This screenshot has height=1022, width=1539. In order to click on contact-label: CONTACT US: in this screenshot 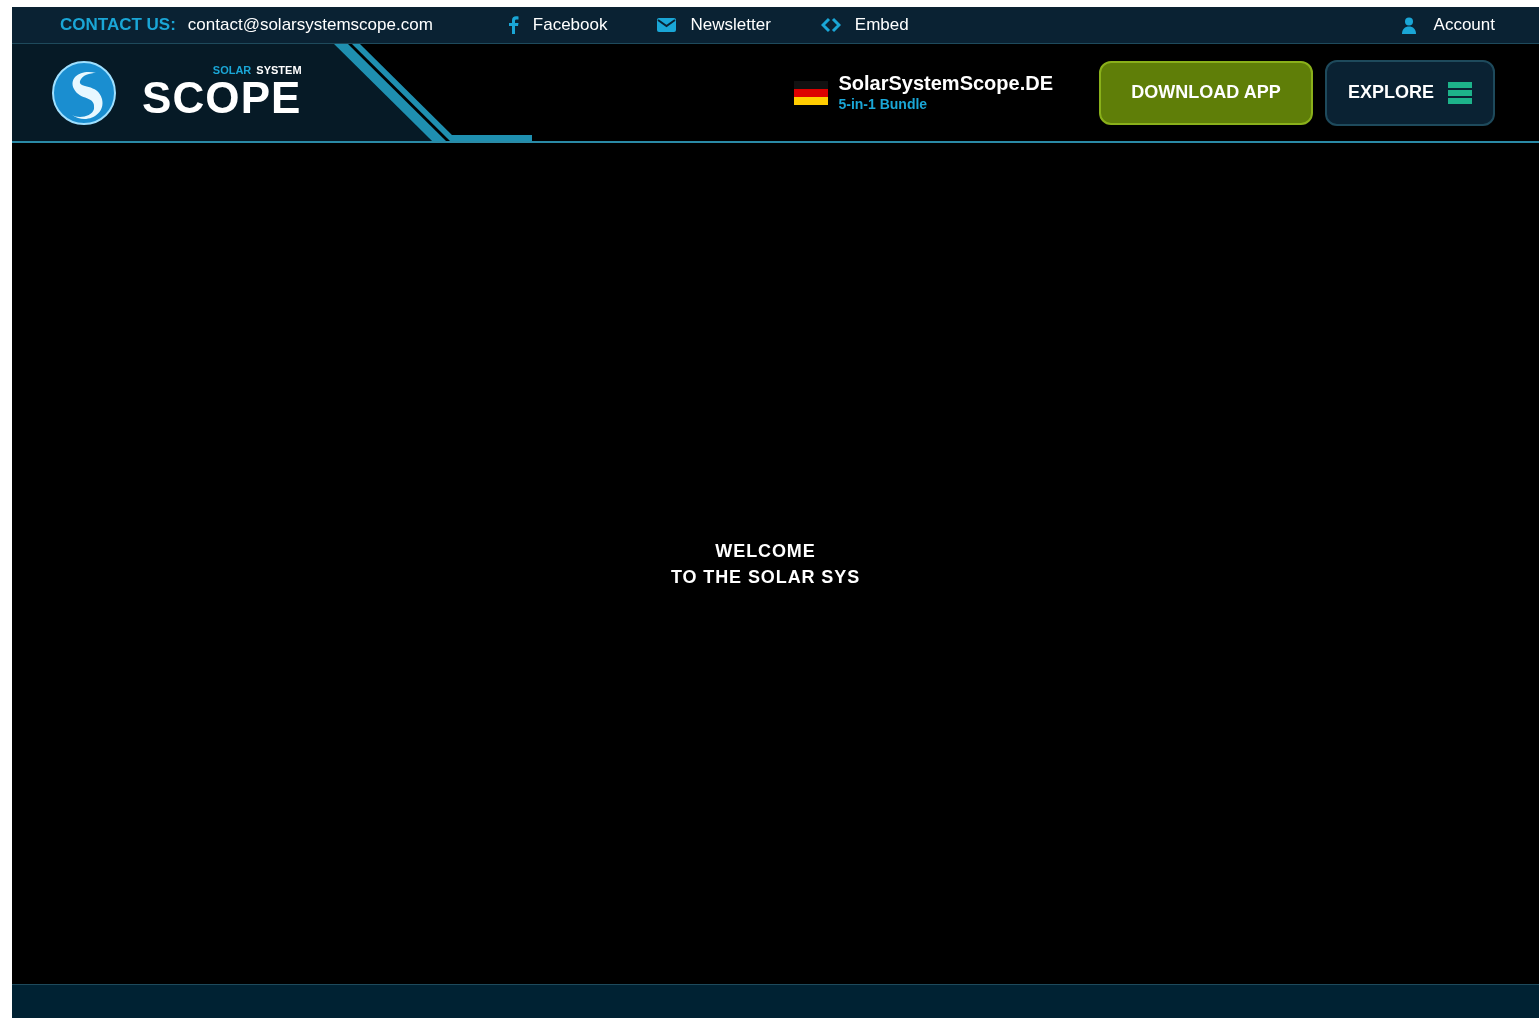, I will do `click(118, 25)`.